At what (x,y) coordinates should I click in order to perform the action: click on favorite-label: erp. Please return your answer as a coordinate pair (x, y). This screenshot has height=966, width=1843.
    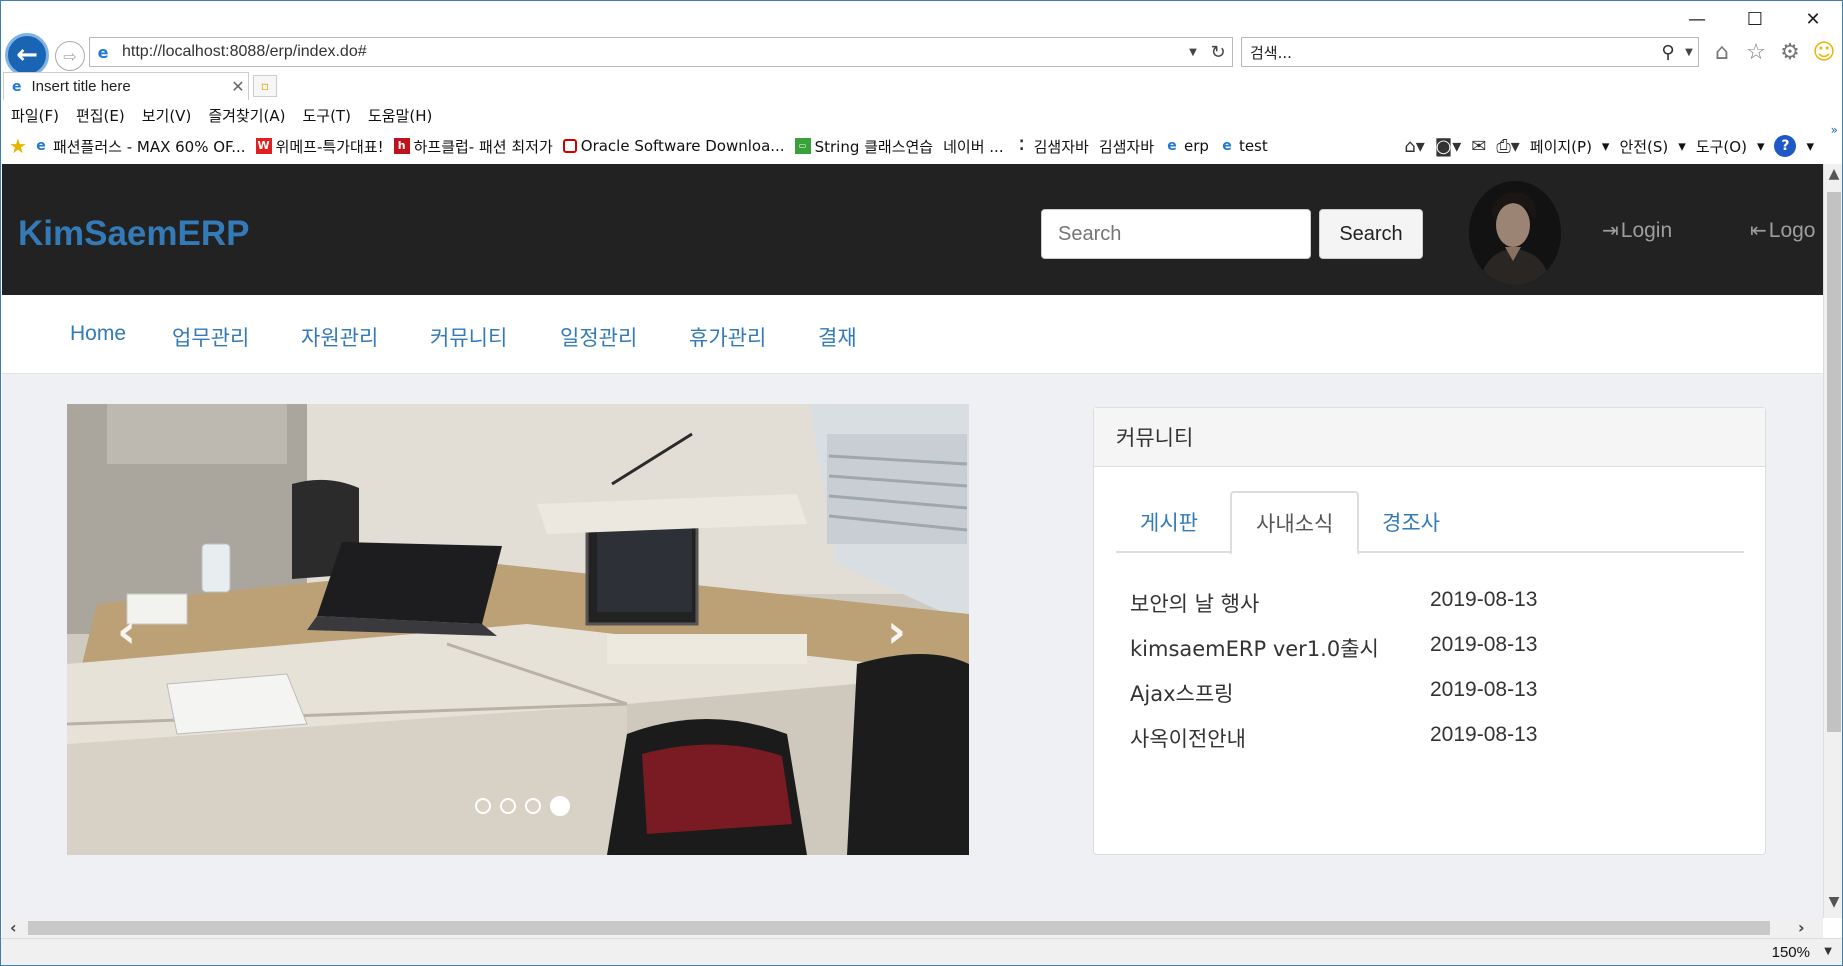
    Looking at the image, I should click on (1196, 146).